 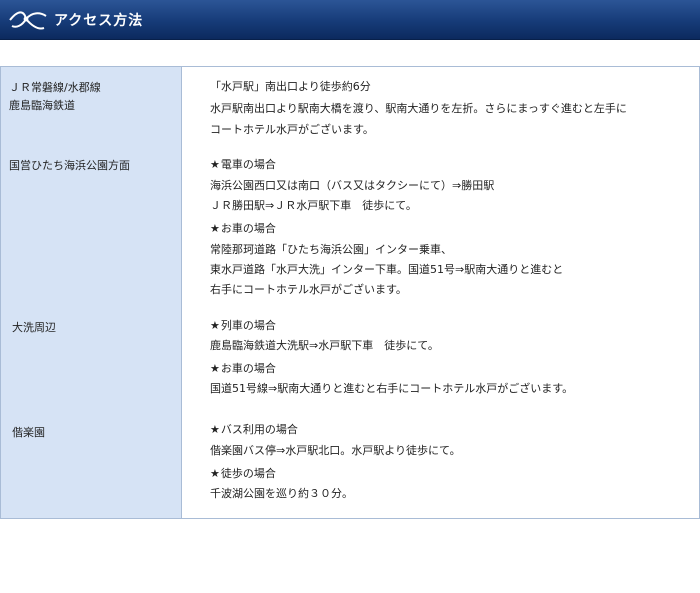 What do you see at coordinates (292, 129) in the screenshot?
I see `content-line: コートホテル水戸がございます。` at bounding box center [292, 129].